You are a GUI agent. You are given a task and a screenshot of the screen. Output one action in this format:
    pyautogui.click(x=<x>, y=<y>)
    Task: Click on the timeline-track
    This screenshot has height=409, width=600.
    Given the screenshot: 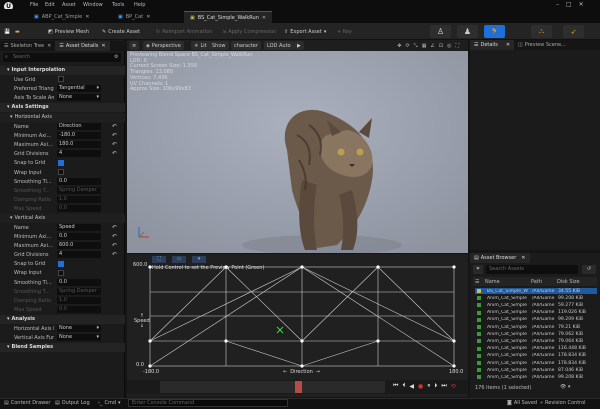 What is the action you would take?
    pyautogui.click(x=272, y=387)
    